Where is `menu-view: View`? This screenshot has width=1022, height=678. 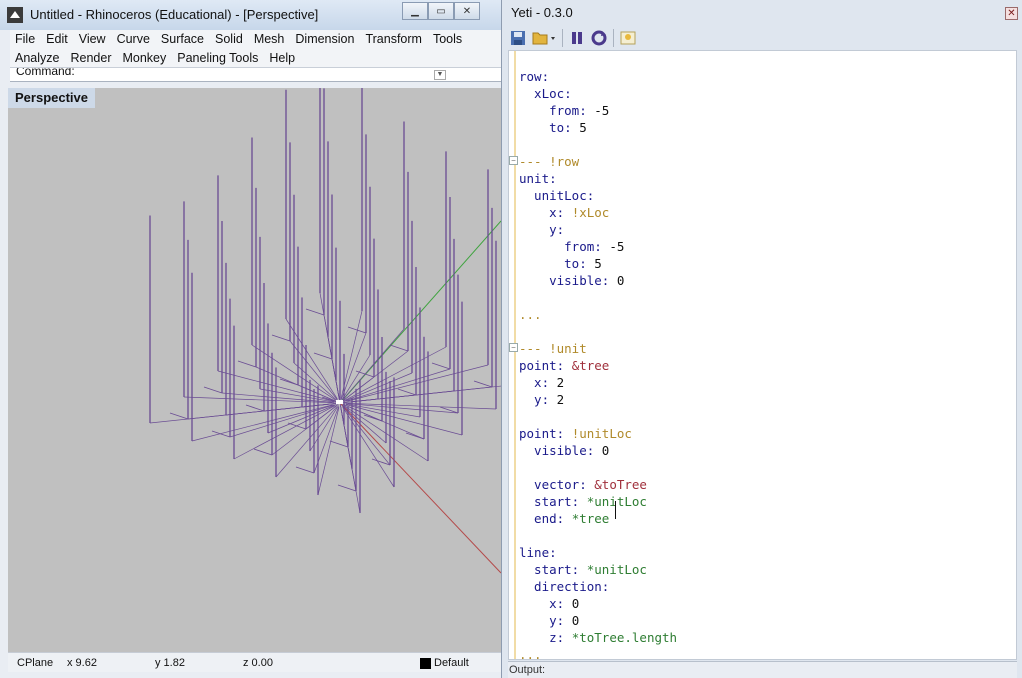
menu-view: View is located at coordinates (92, 39).